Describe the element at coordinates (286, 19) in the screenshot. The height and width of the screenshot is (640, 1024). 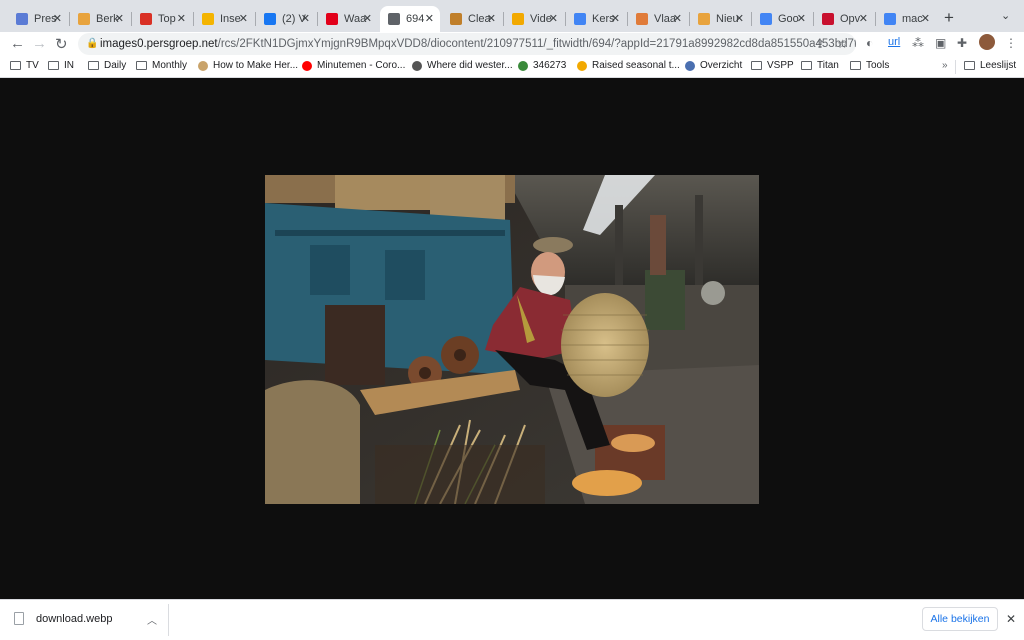
I see `tab-4: (2) V ✕` at that location.